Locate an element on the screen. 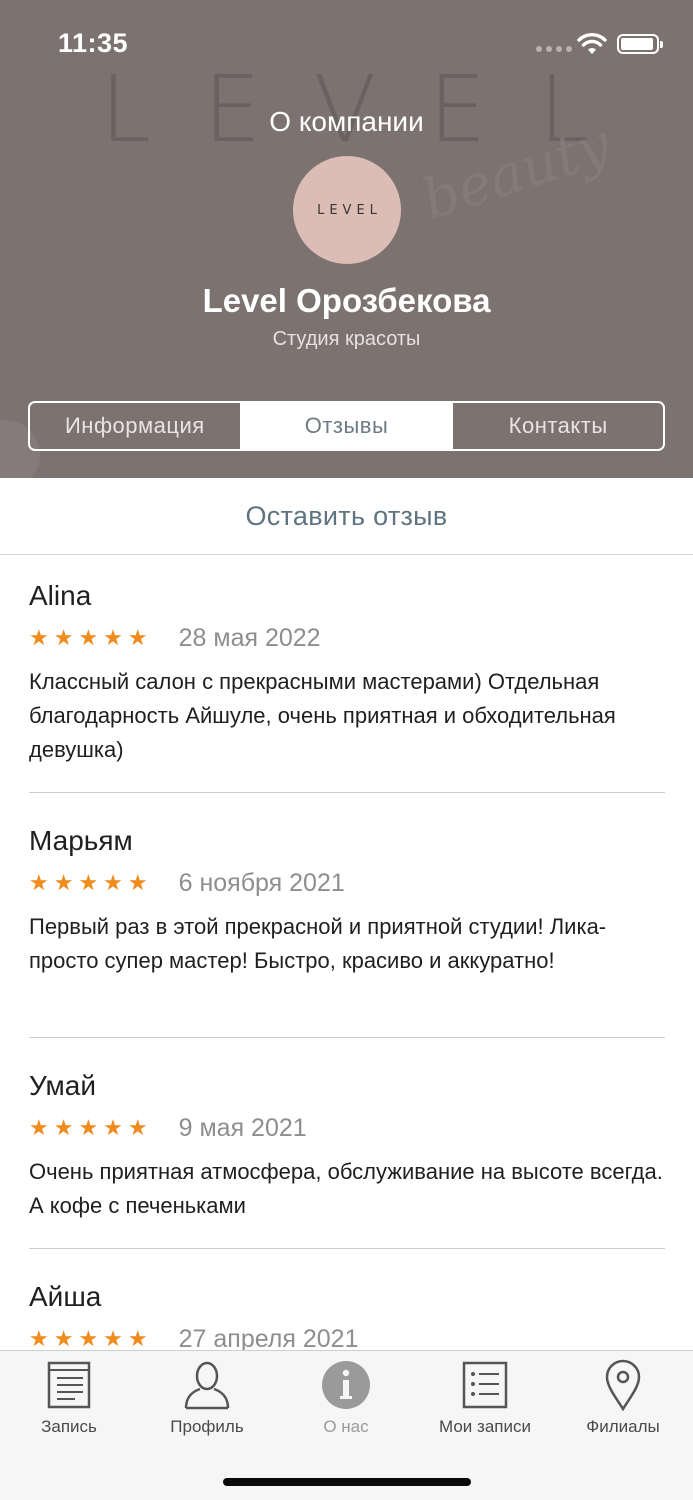 Image resolution: width=693 pixels, height=1500 pixels. bottom-tab-bar: Запись Профиль О нас Мои записи Филиалы is located at coordinates (346, 1425).